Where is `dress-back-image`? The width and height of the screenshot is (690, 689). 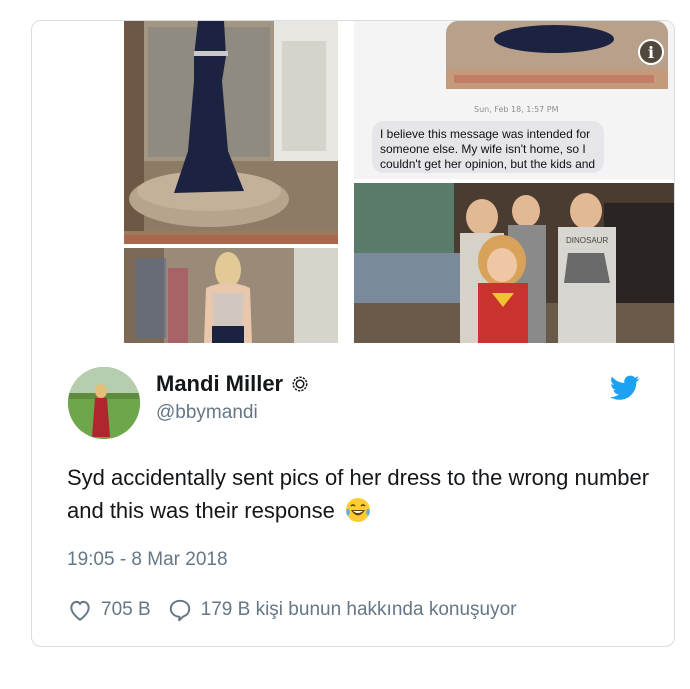
dress-back-image is located at coordinates (231, 295).